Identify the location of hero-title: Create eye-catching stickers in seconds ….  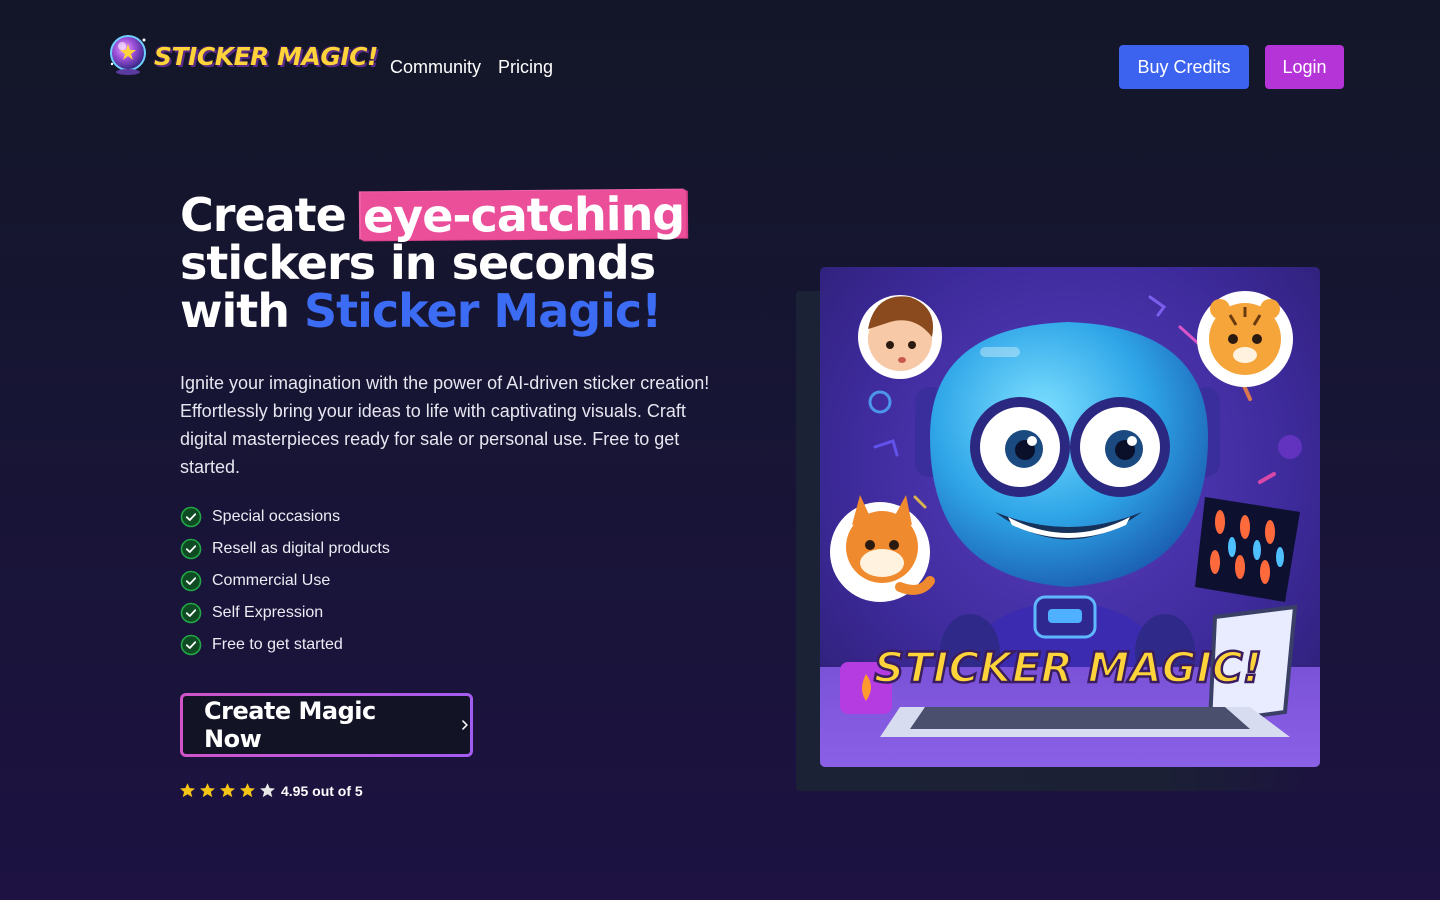
(460, 262).